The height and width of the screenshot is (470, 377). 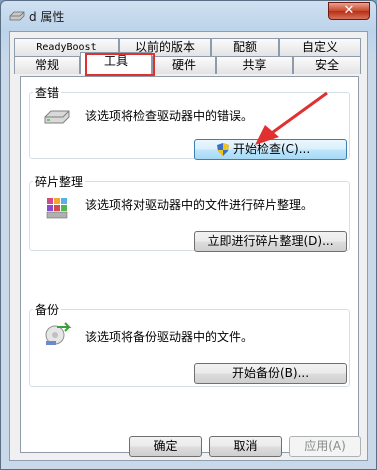 What do you see at coordinates (47, 309) in the screenshot?
I see `backup-label: 备份` at bounding box center [47, 309].